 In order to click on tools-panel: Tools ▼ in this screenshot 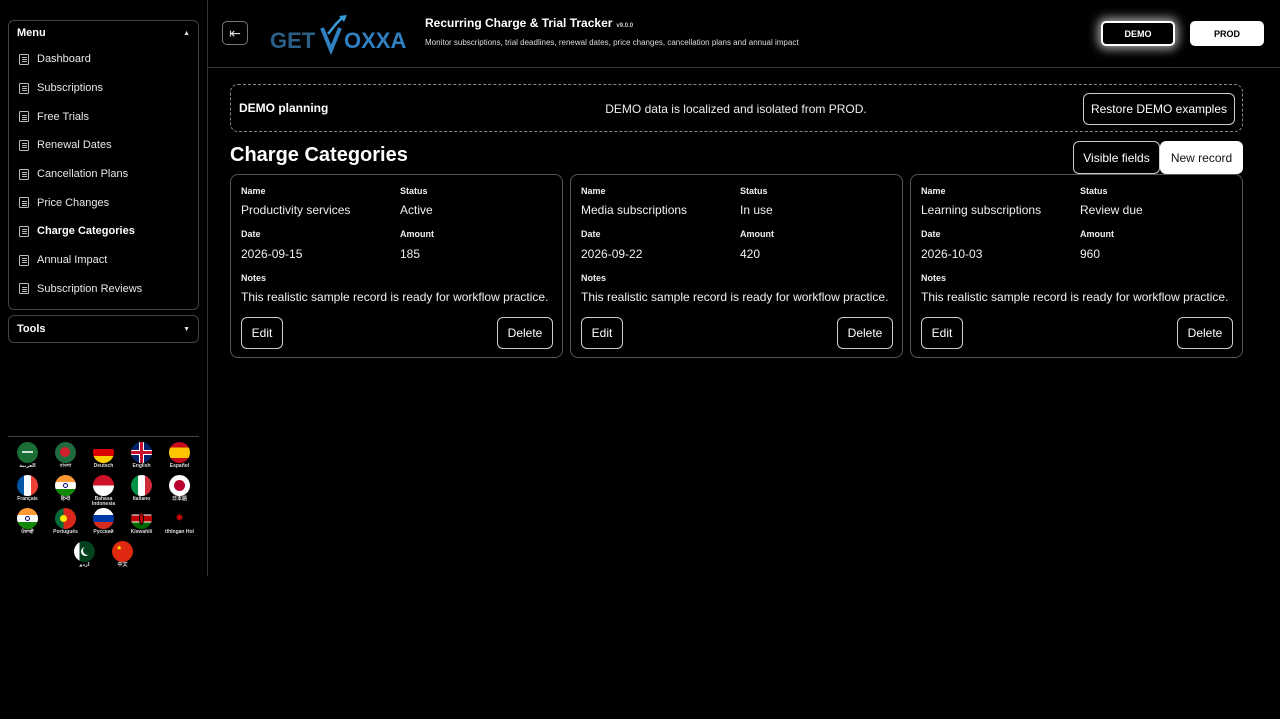, I will do `click(103, 329)`.